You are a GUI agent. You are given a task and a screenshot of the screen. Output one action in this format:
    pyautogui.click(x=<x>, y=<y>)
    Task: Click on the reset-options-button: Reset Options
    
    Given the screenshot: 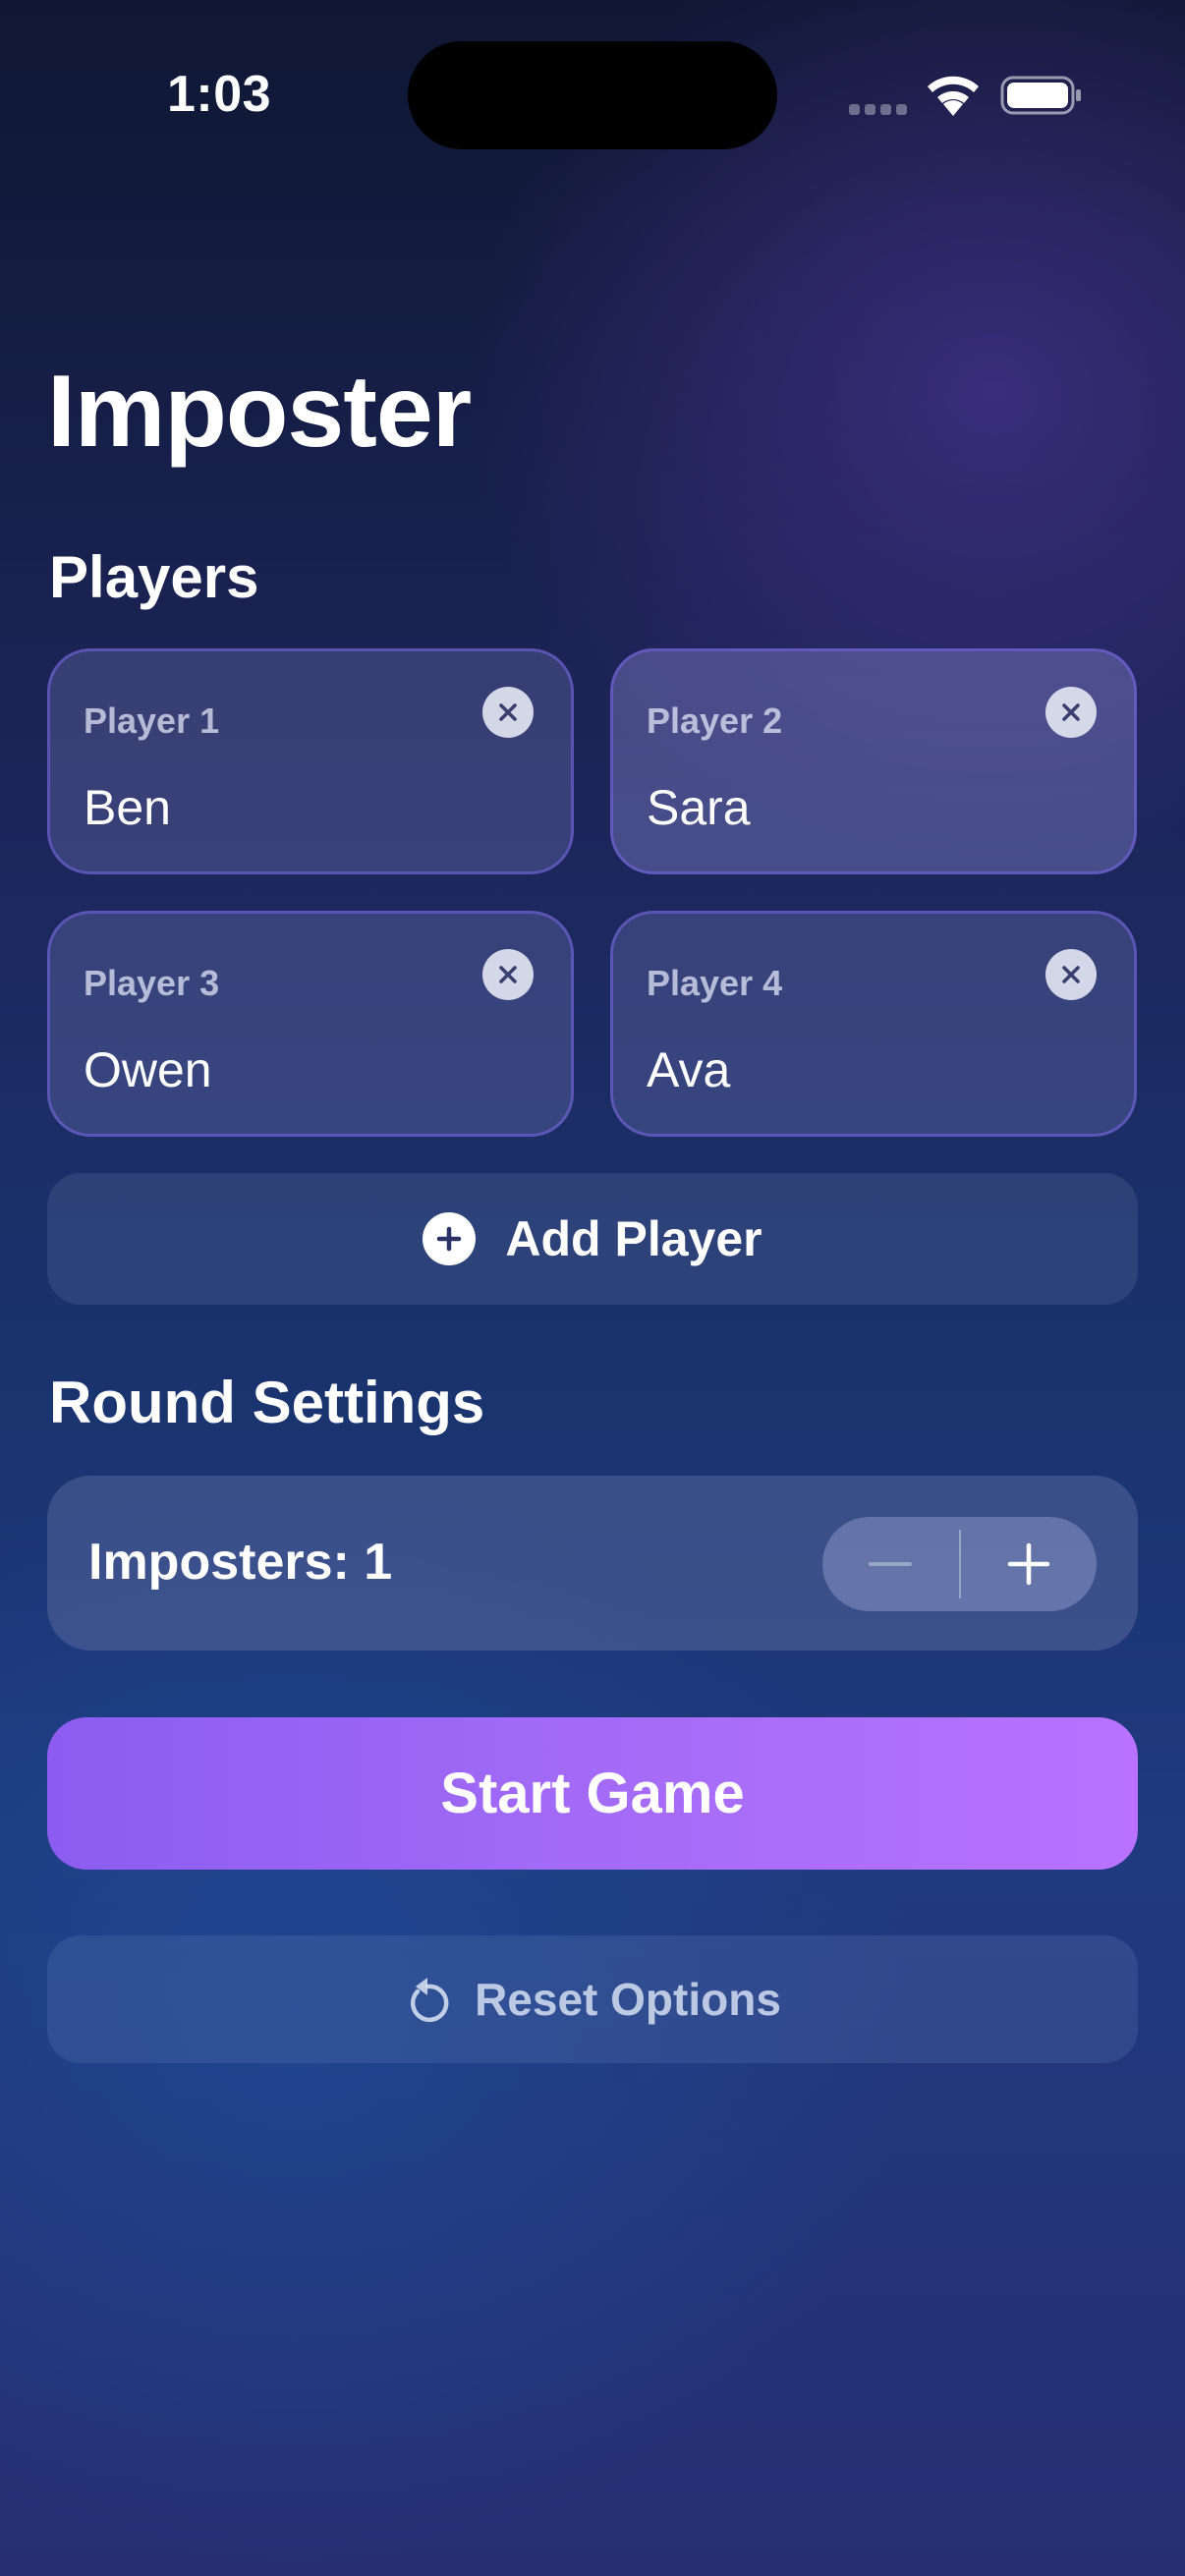 What is the action you would take?
    pyautogui.click(x=592, y=1999)
    